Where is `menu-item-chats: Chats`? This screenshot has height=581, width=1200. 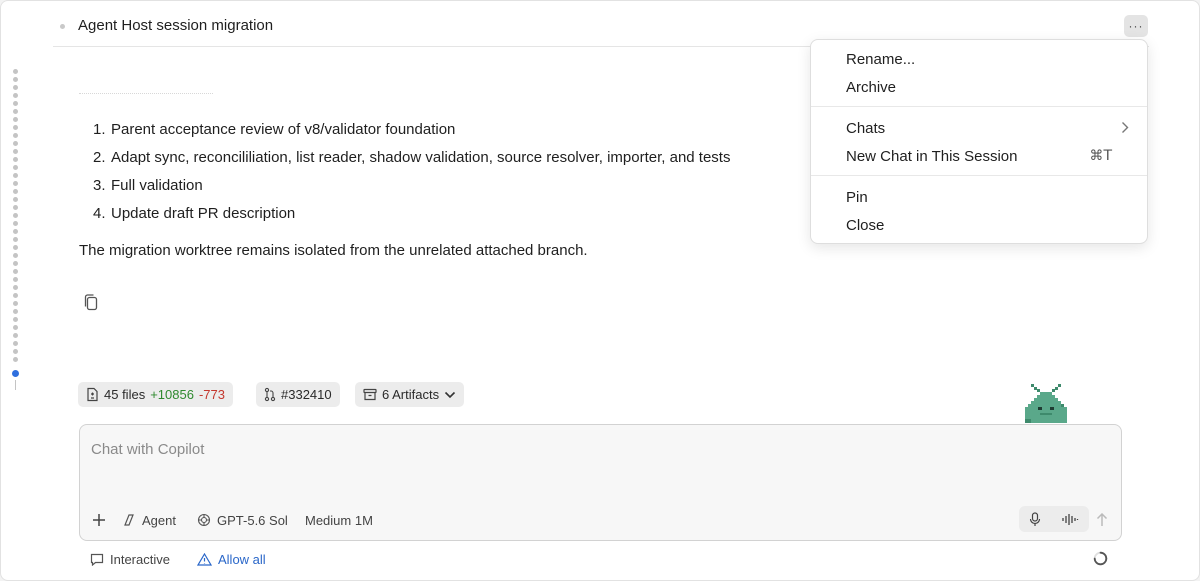
menu-item-chats: Chats is located at coordinates (979, 128).